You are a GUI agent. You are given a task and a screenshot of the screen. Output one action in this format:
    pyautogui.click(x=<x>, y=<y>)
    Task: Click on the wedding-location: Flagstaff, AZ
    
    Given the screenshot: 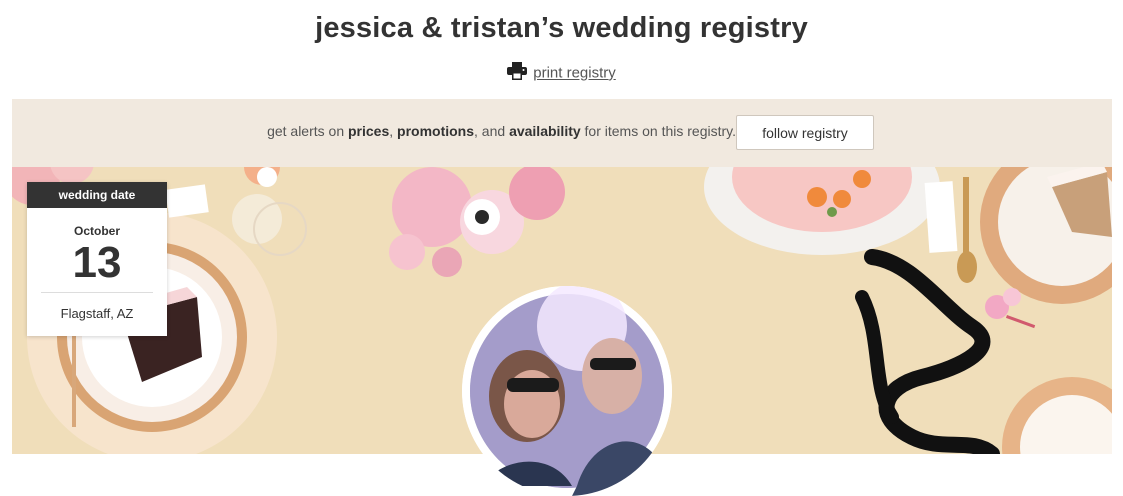 What is the action you would take?
    pyautogui.click(x=97, y=313)
    